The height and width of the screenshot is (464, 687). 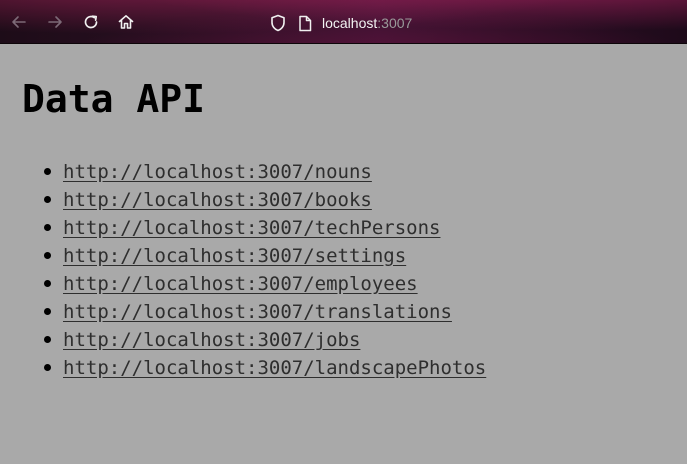 I want to click on endpoint-link-settings: http://localhost:3007/settings, so click(x=234, y=256).